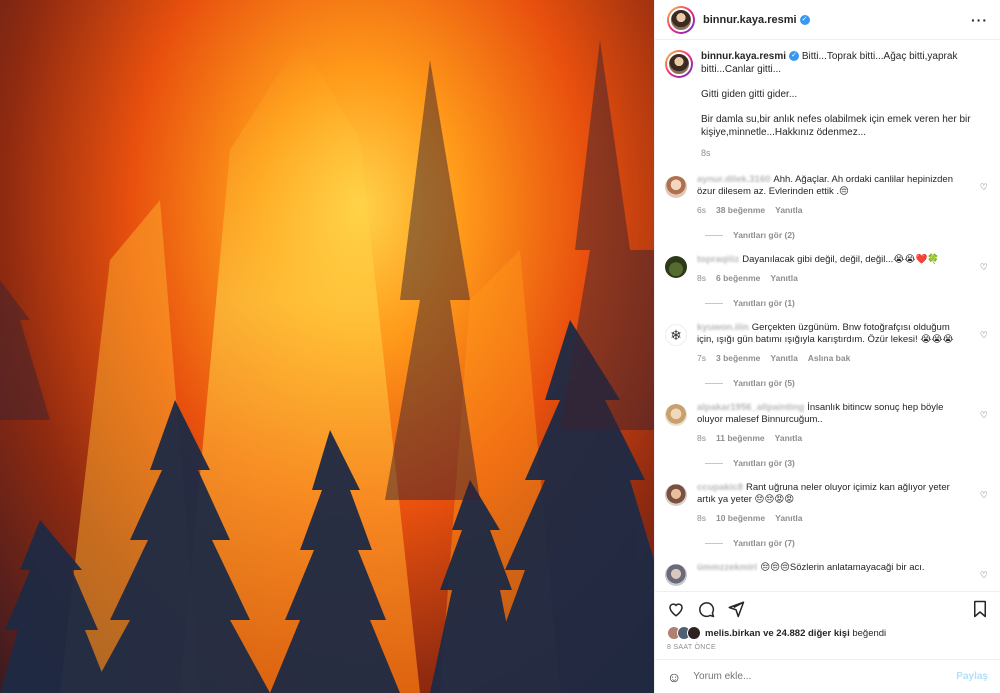 The height and width of the screenshot is (693, 1000). What do you see at coordinates (706, 153) in the screenshot?
I see `caption-time: 8s` at bounding box center [706, 153].